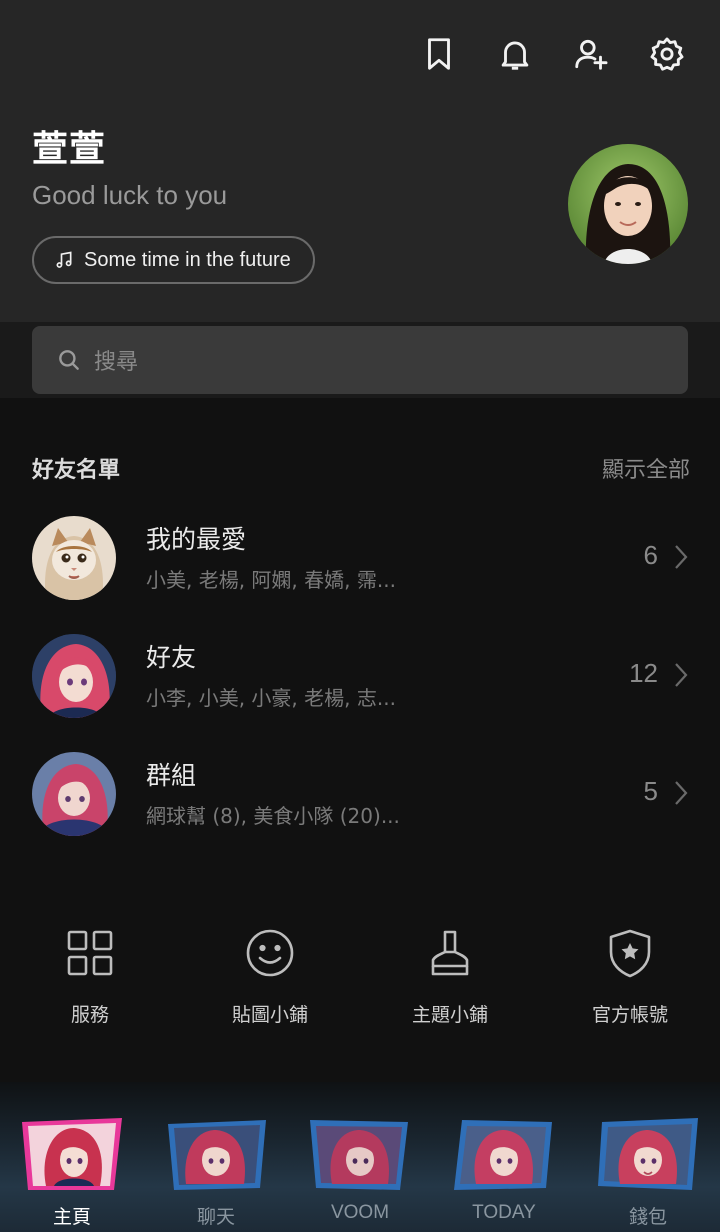 The height and width of the screenshot is (1232, 720). I want to click on service-label: 主題小鋪, so click(449, 1015).